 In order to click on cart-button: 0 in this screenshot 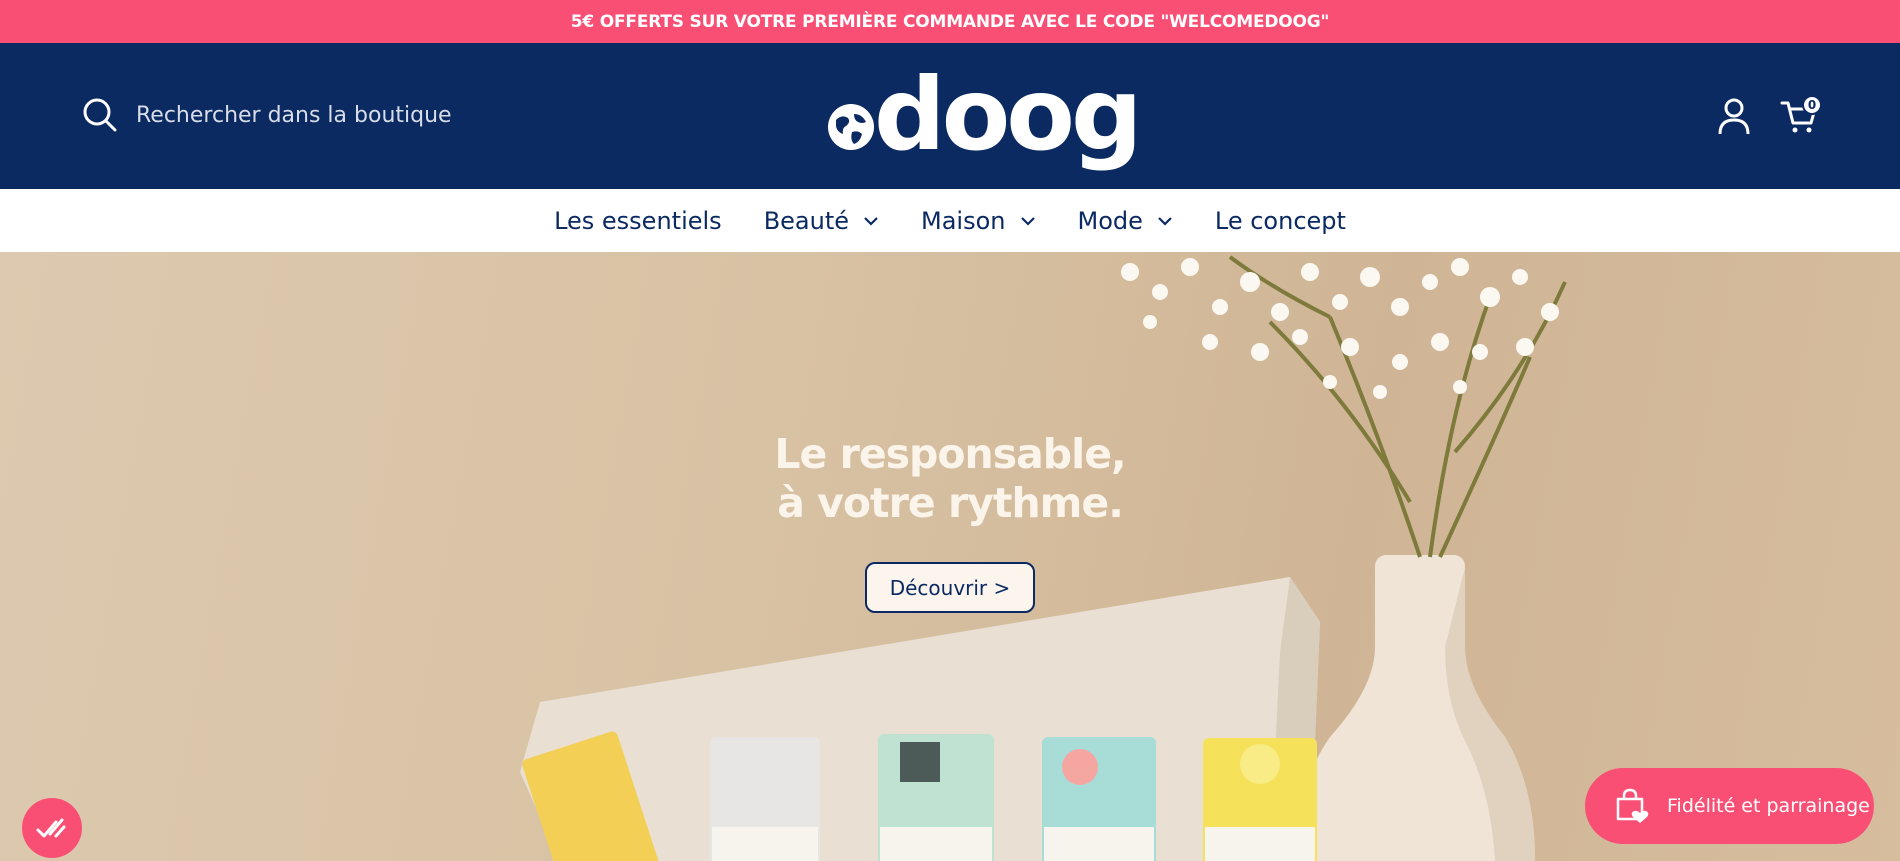, I will do `click(1801, 116)`.